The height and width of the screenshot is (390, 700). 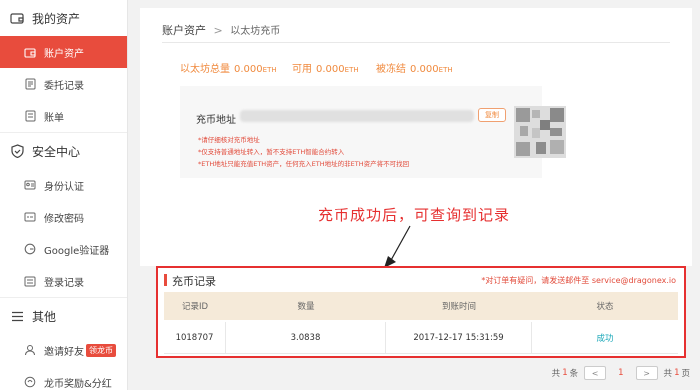 I want to click on breadcrumb: 账户资产 > 以太坊充币, so click(x=221, y=30).